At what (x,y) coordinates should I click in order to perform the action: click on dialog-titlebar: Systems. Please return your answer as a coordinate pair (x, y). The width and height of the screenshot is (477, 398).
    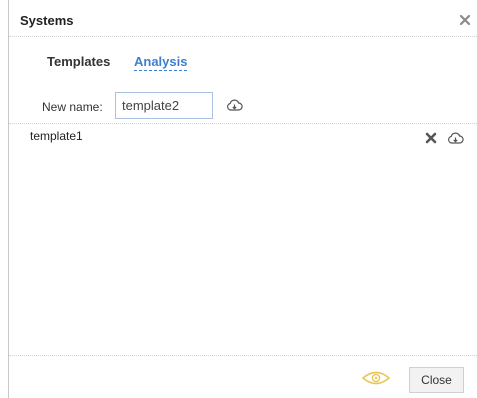
    Looking at the image, I should click on (243, 18).